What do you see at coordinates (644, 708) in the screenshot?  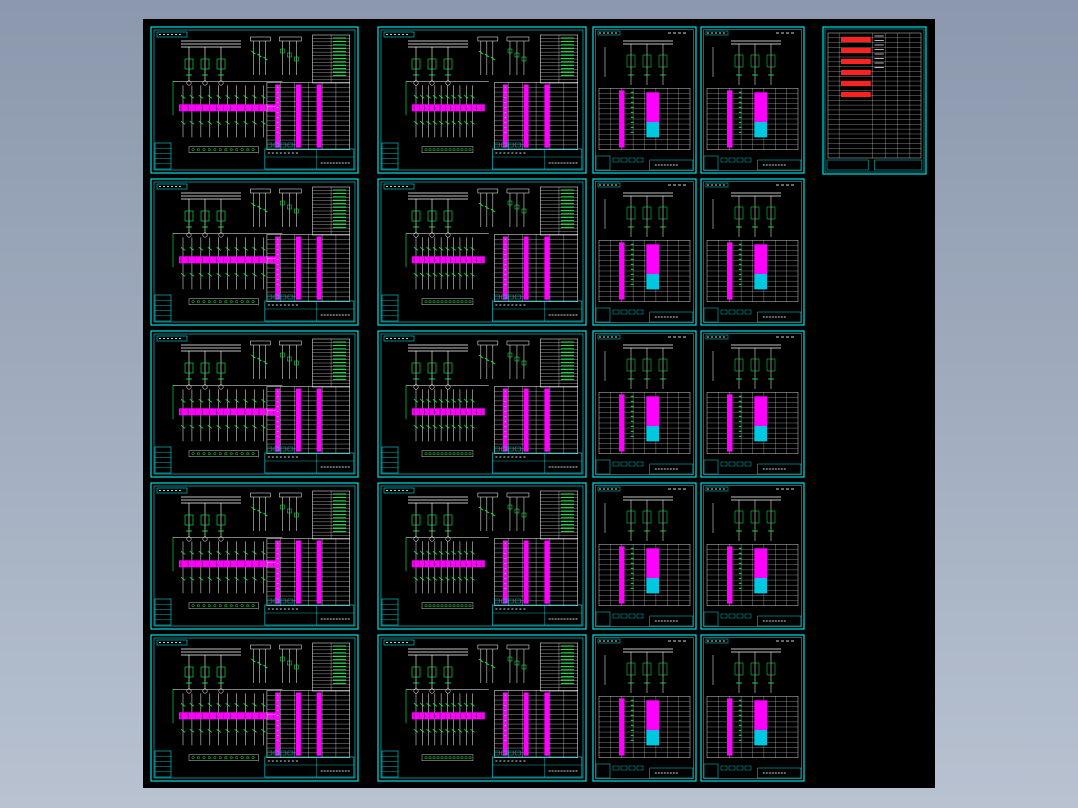 I see `small-sheet-r5-c3` at bounding box center [644, 708].